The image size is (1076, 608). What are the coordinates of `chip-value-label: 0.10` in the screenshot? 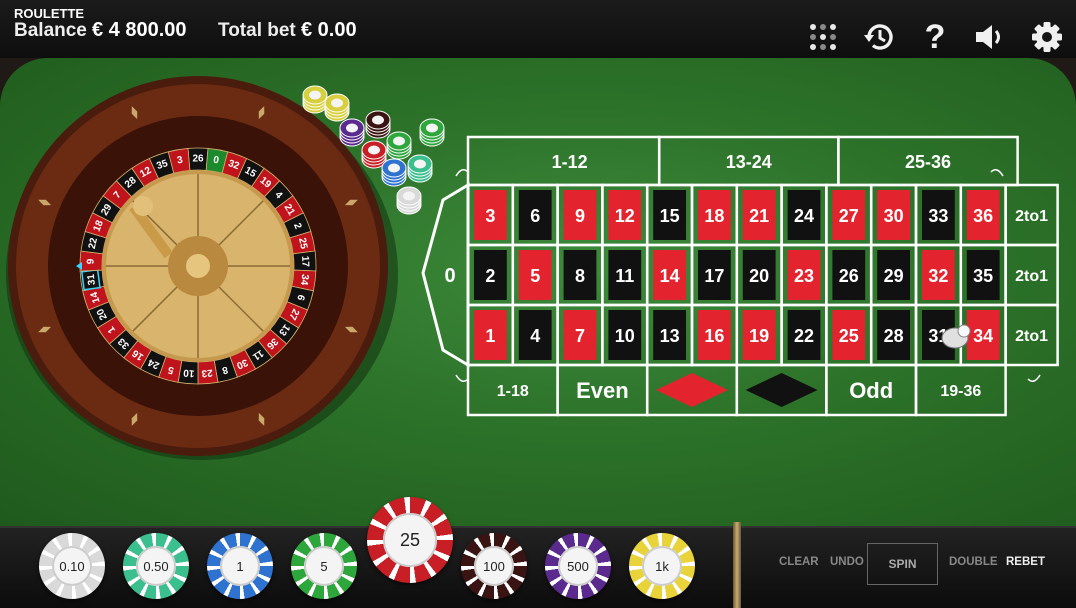 It's located at (72, 566).